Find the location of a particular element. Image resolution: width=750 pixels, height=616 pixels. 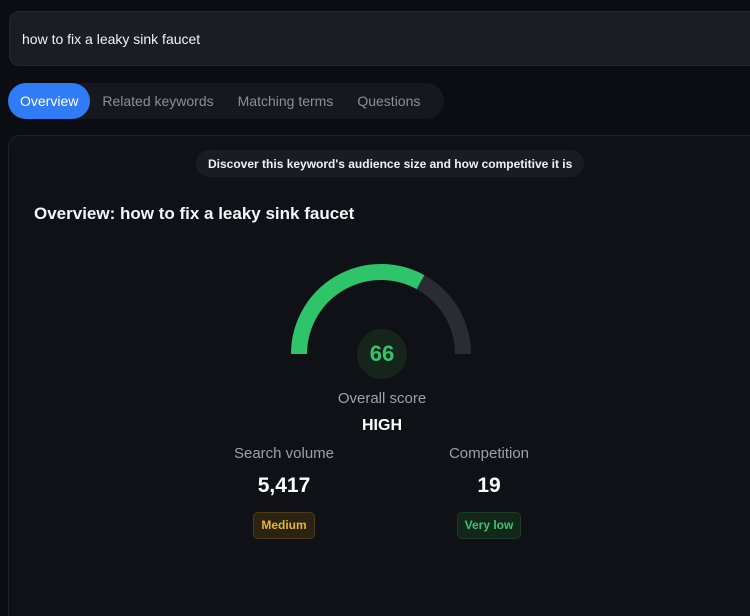

keyword-search-input is located at coordinates (386, 38).